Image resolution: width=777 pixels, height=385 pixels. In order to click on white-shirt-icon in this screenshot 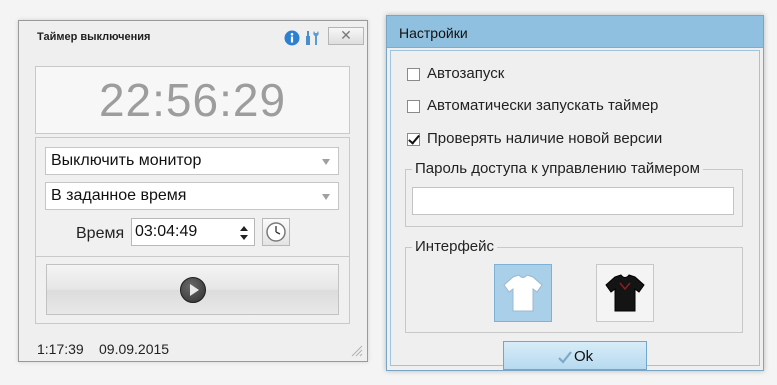, I will do `click(523, 293)`.